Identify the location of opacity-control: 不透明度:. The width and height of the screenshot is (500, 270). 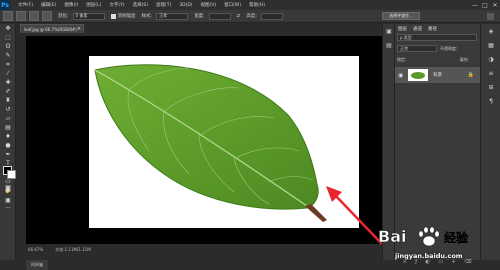
(458, 48).